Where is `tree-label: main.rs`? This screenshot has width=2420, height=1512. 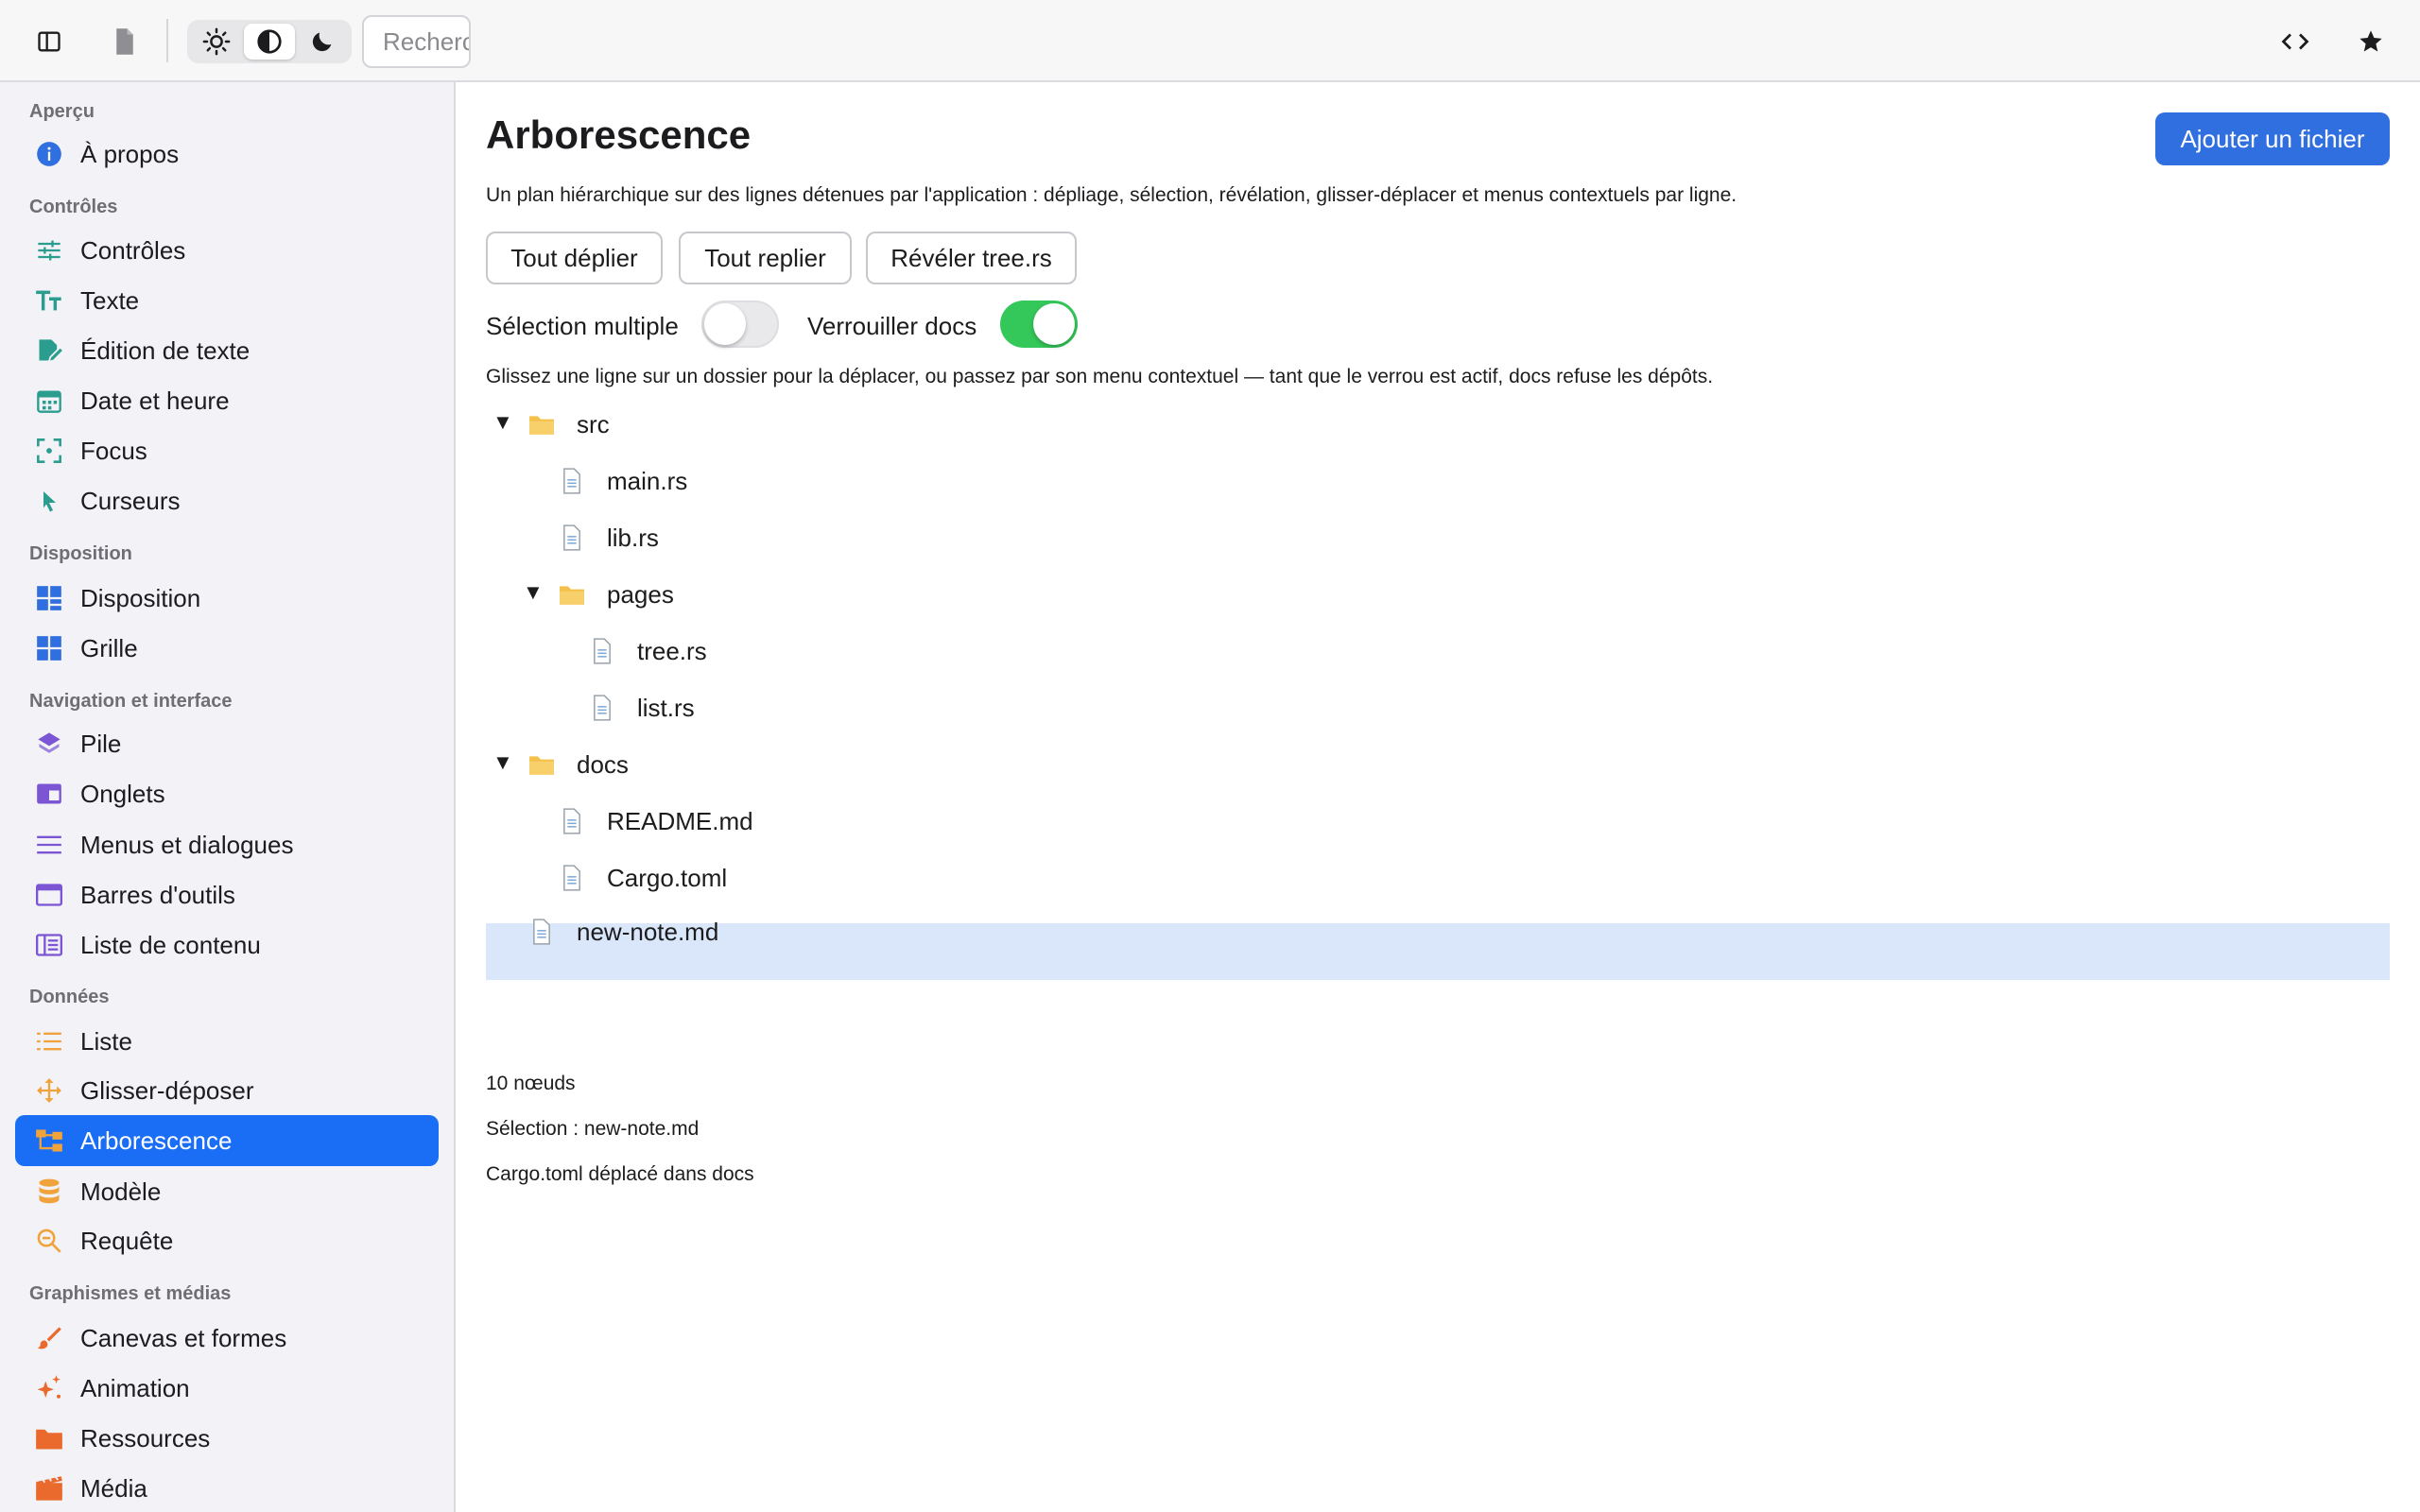 tree-label: main.rs is located at coordinates (647, 481).